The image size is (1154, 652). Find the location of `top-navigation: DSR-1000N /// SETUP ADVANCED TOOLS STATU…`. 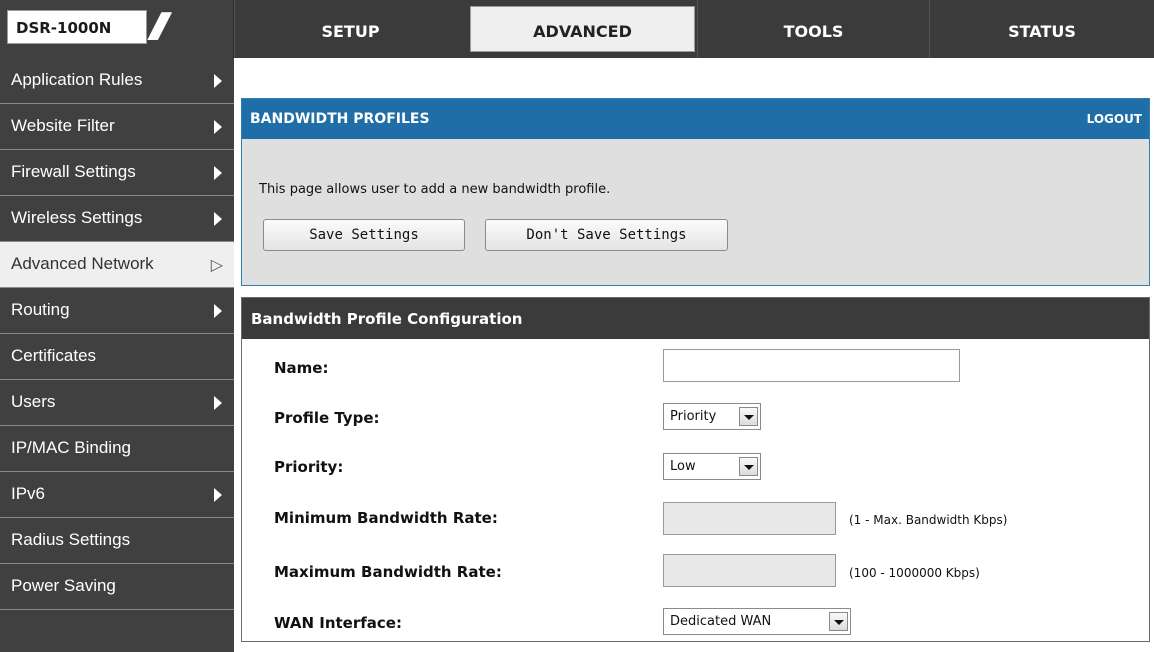

top-navigation: DSR-1000N /// SETUP ADVANCED TOOLS STATU… is located at coordinates (577, 29).